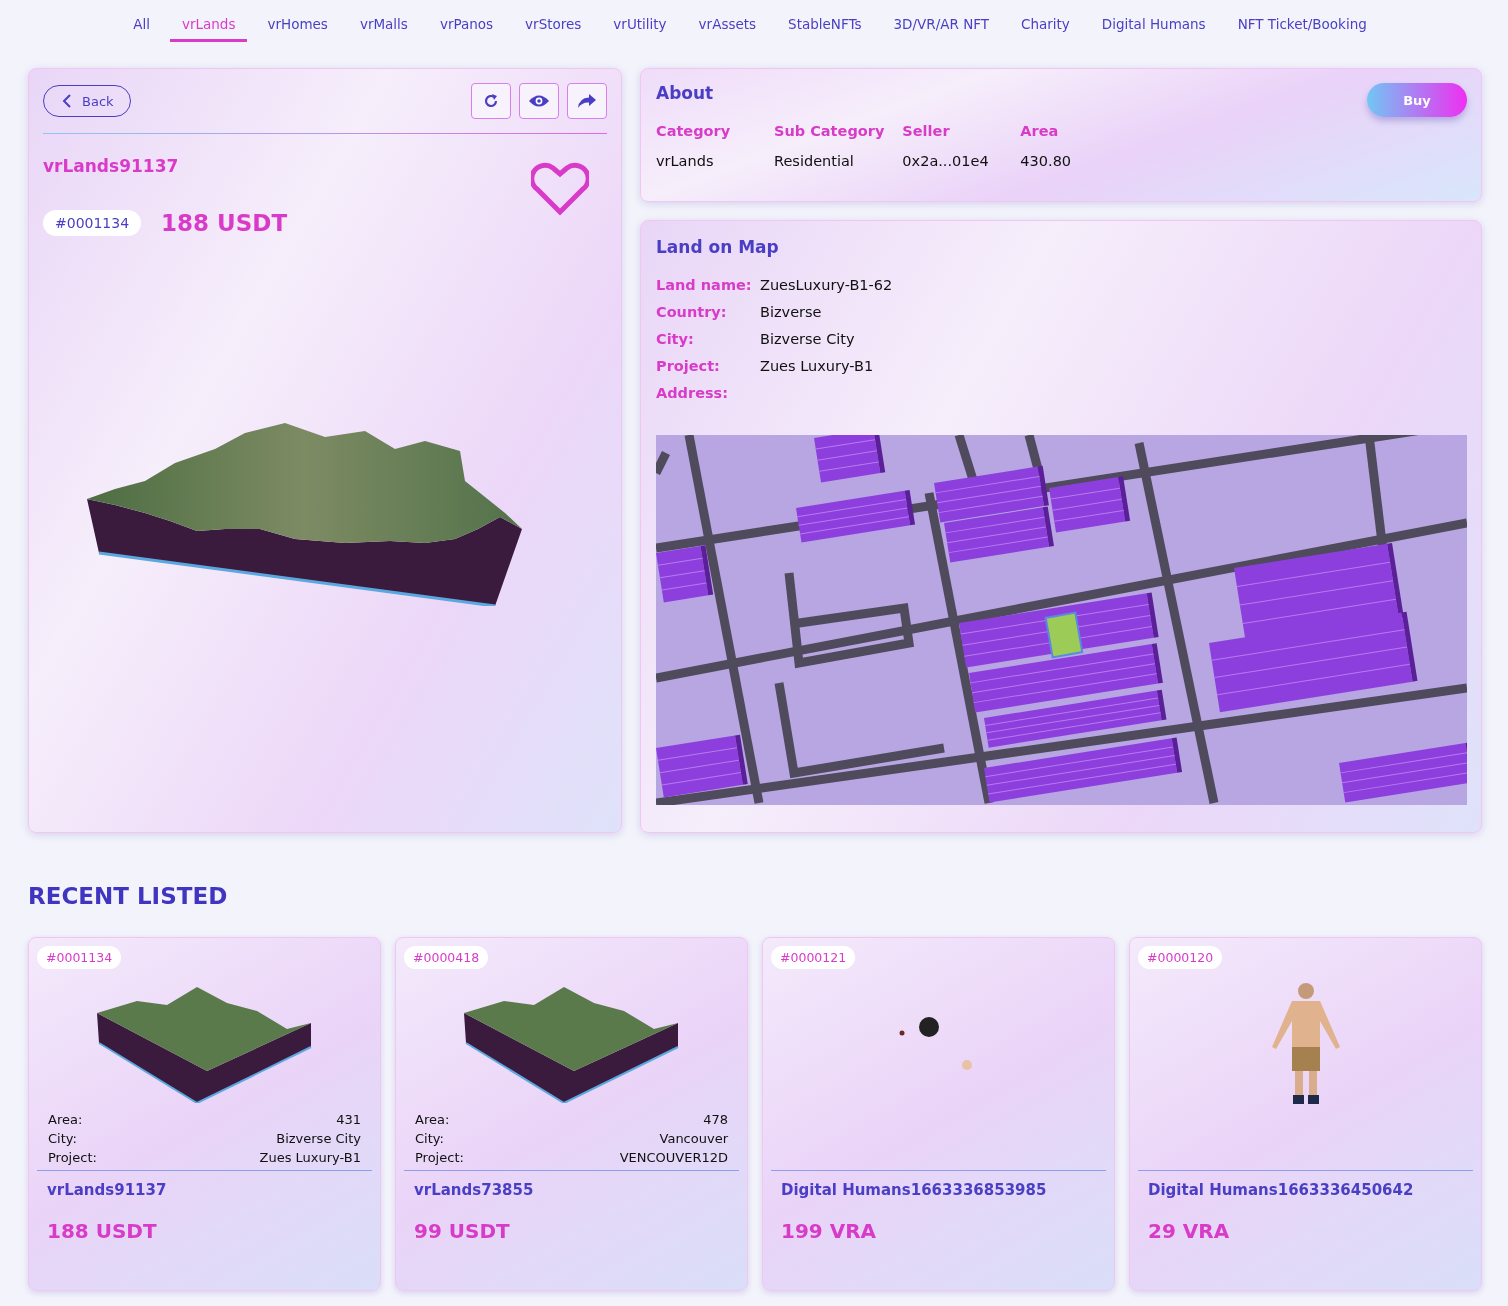 The width and height of the screenshot is (1508, 1306). What do you see at coordinates (685, 161) in the screenshot?
I see `field-value: vrLands` at bounding box center [685, 161].